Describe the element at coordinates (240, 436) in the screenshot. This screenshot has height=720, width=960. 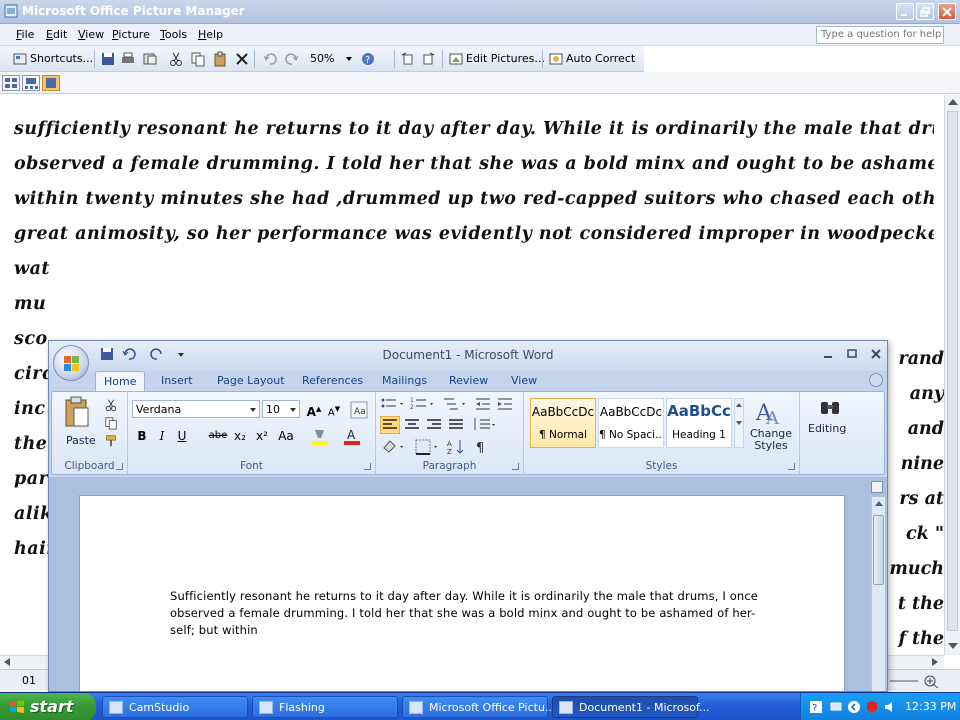
I see `subscript-button: x₂` at that location.